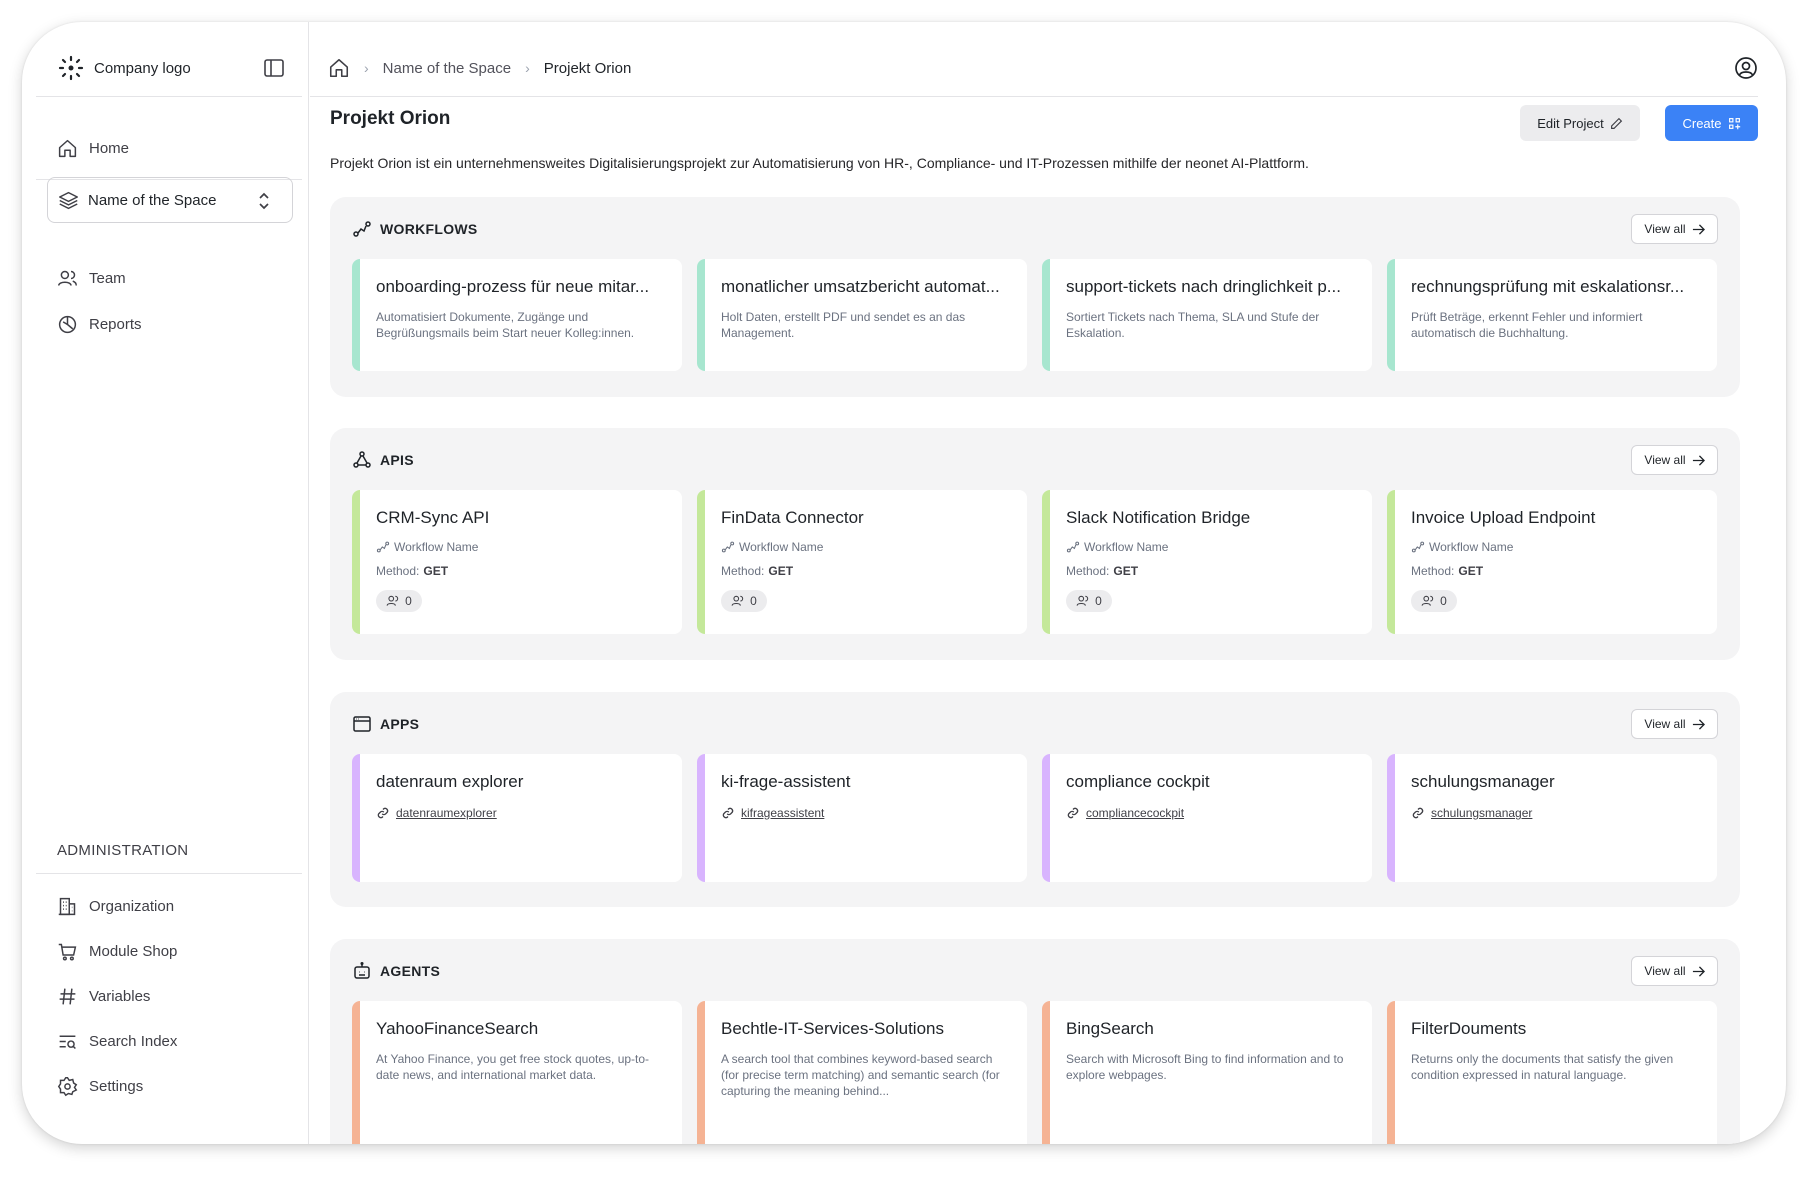  Describe the element at coordinates (169, 68) in the screenshot. I see `sidebar-header: Company logo` at that location.